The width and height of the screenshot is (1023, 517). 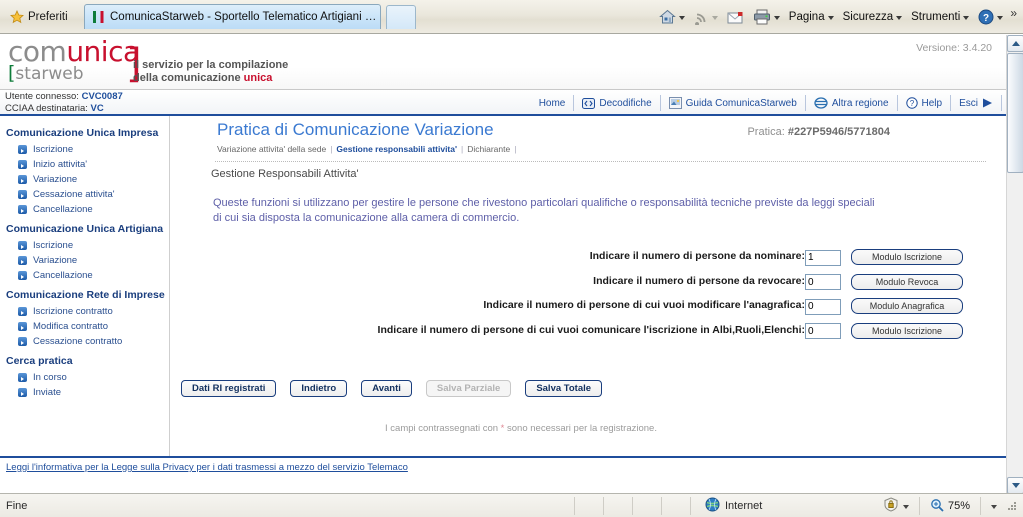 I want to click on button-cell-anagrafica: Modulo Anagrafica, so click(x=916, y=305).